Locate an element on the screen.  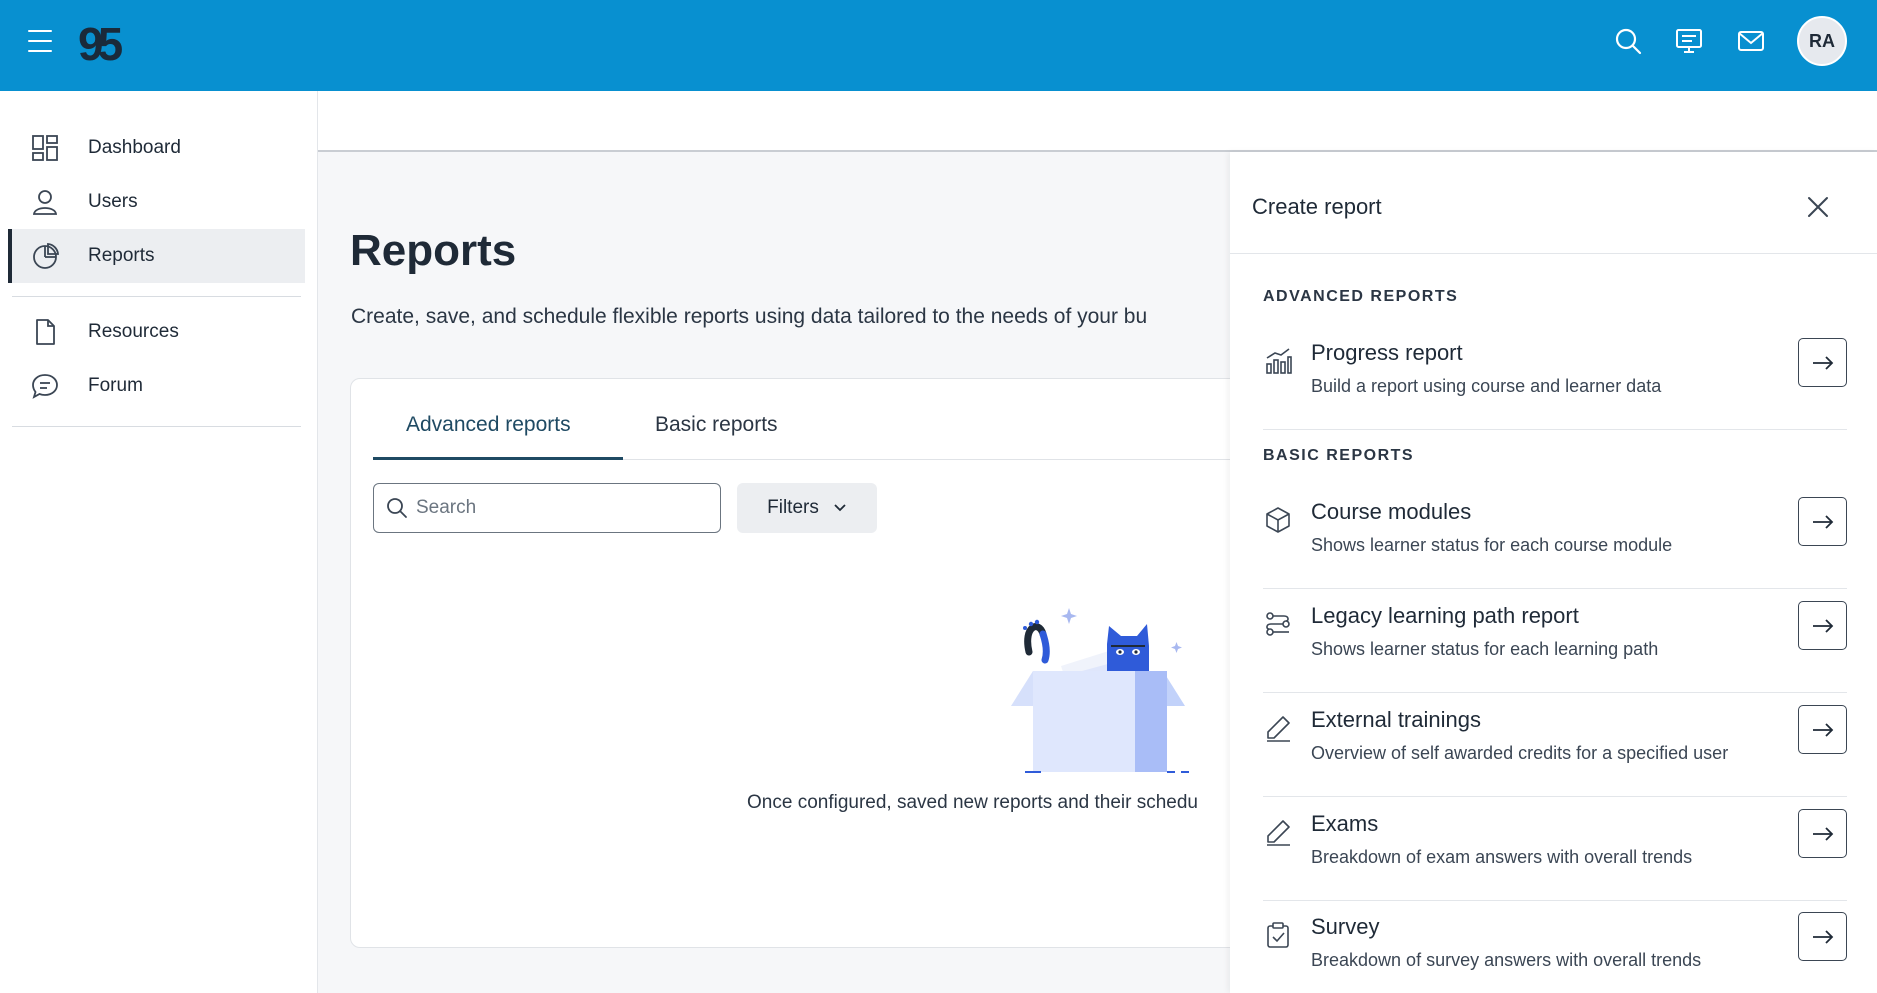
report-title: Exams is located at coordinates (1345, 823).